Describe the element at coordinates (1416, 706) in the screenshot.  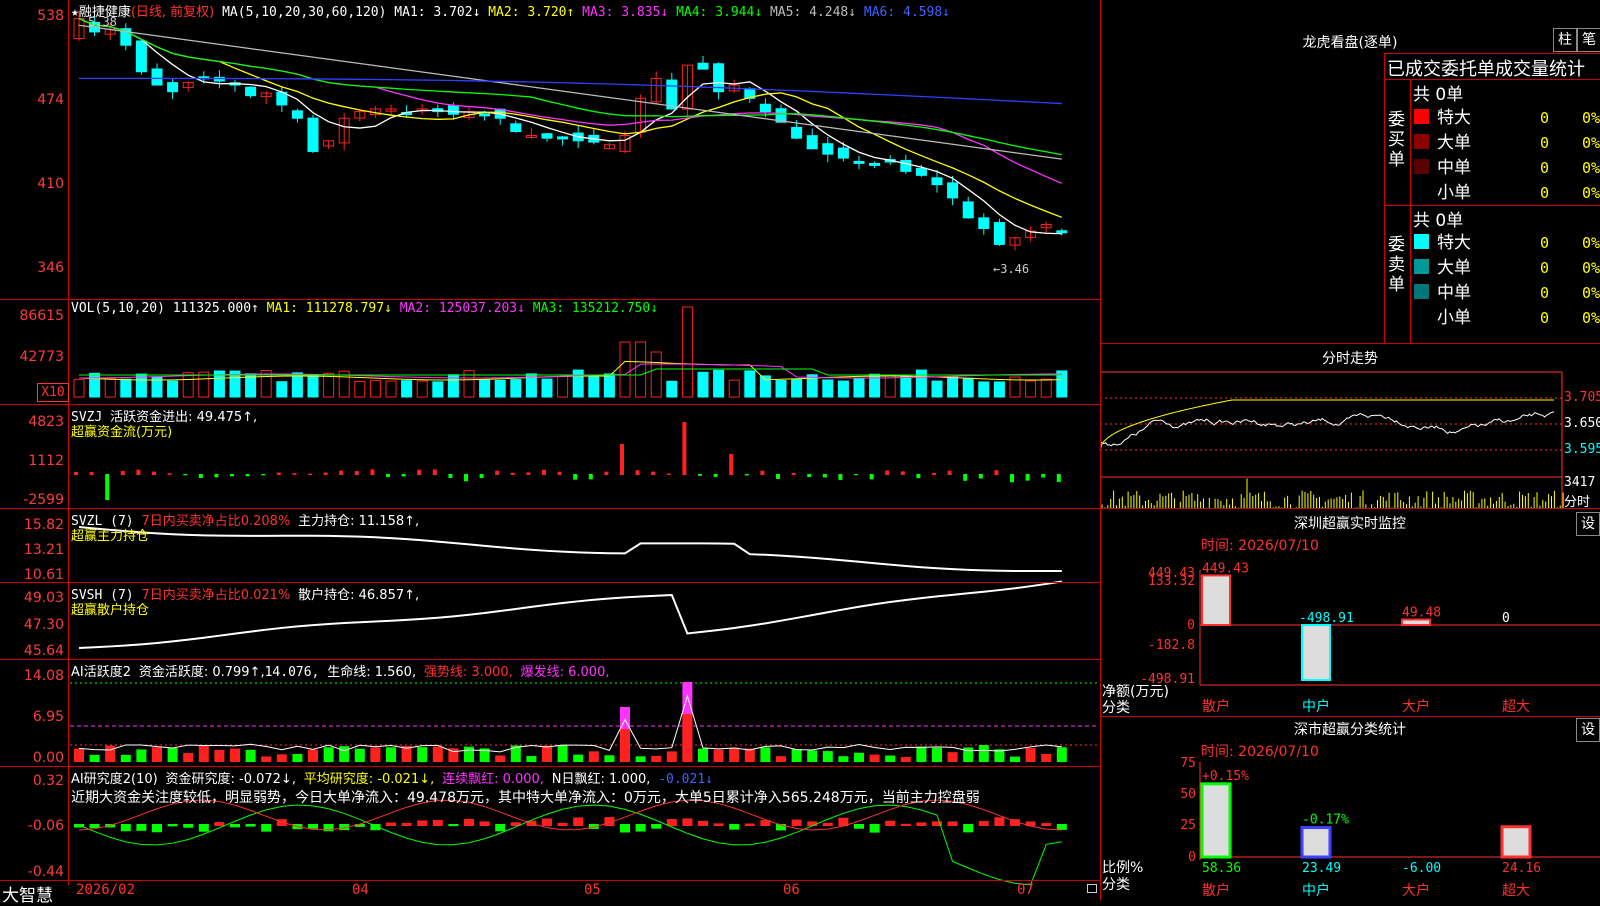
I see `monitor-category: 大户` at that location.